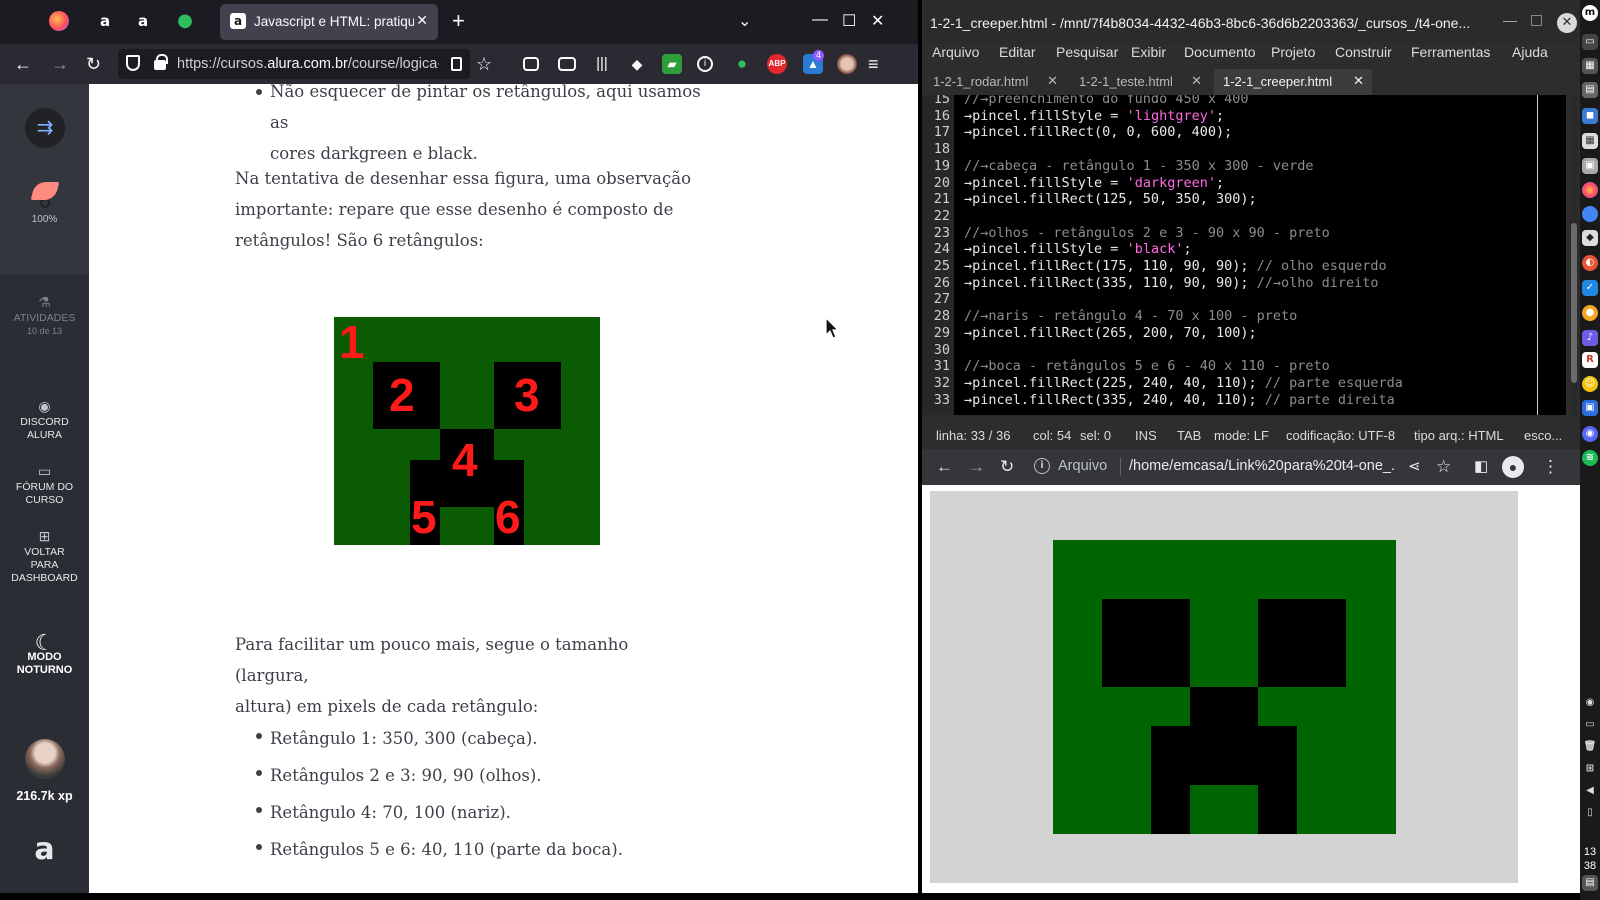  Describe the element at coordinates (1293, 82) in the screenshot. I see `tab-creeper: 1-2-1_creeper.html ✕` at that location.